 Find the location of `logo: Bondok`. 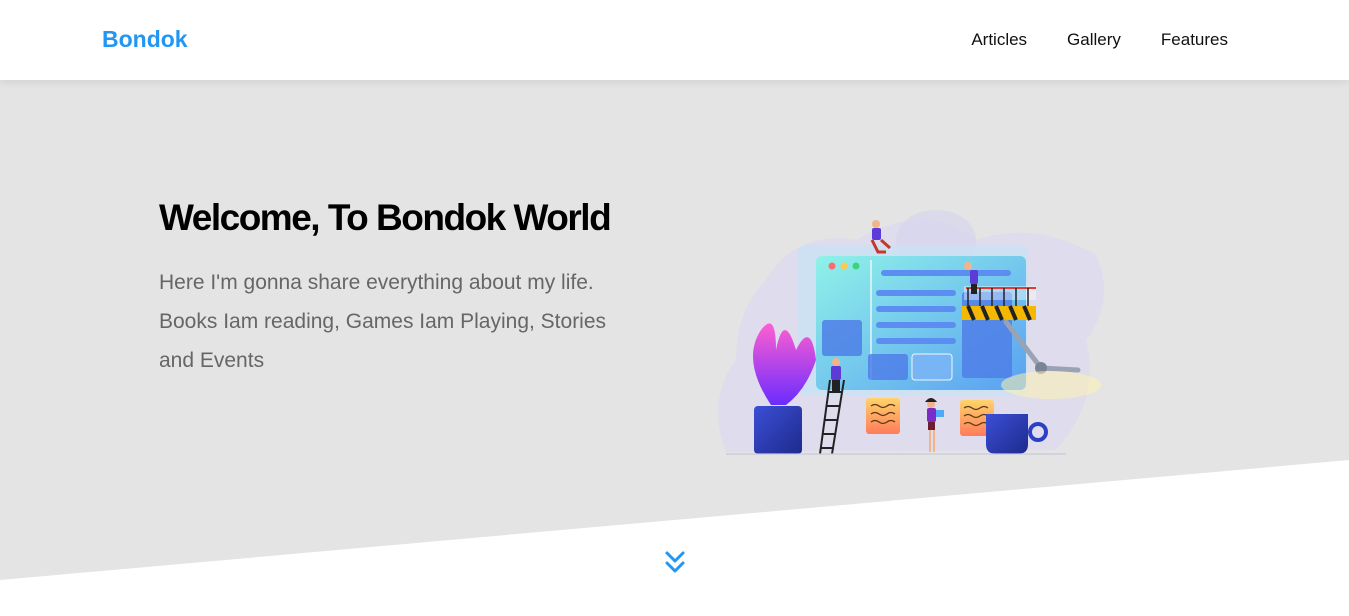

logo: Bondok is located at coordinates (145, 39).